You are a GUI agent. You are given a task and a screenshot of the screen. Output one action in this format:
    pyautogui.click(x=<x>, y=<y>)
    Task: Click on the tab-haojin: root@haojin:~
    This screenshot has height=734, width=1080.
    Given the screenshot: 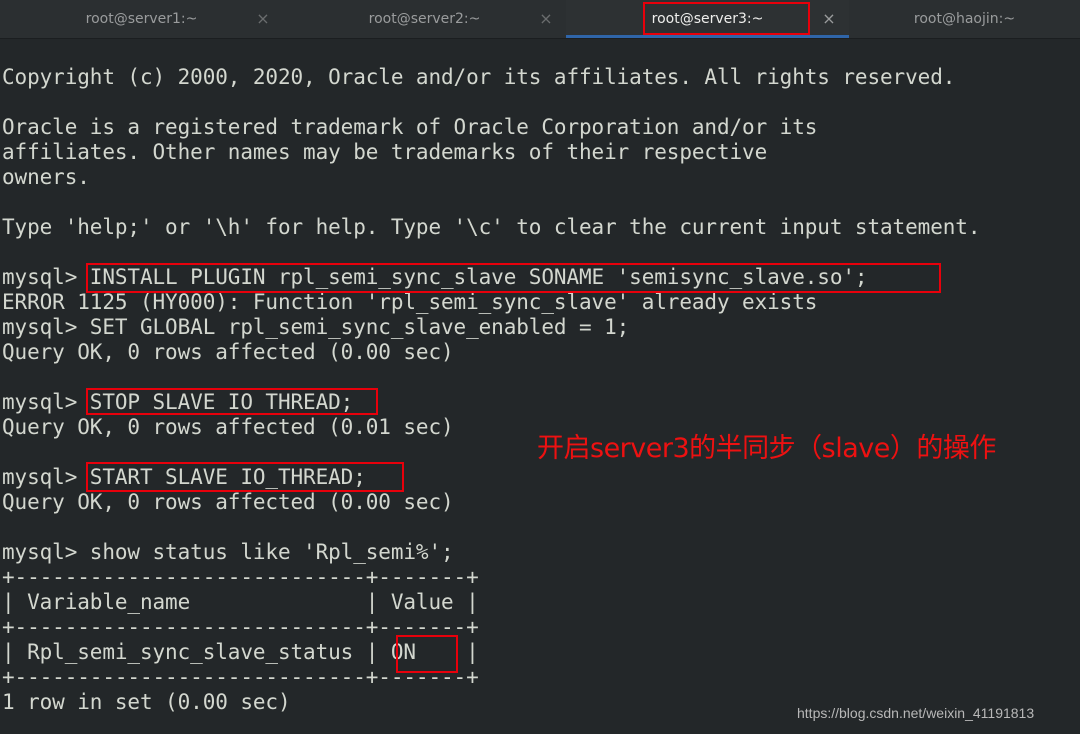 What is the action you would take?
    pyautogui.click(x=964, y=19)
    